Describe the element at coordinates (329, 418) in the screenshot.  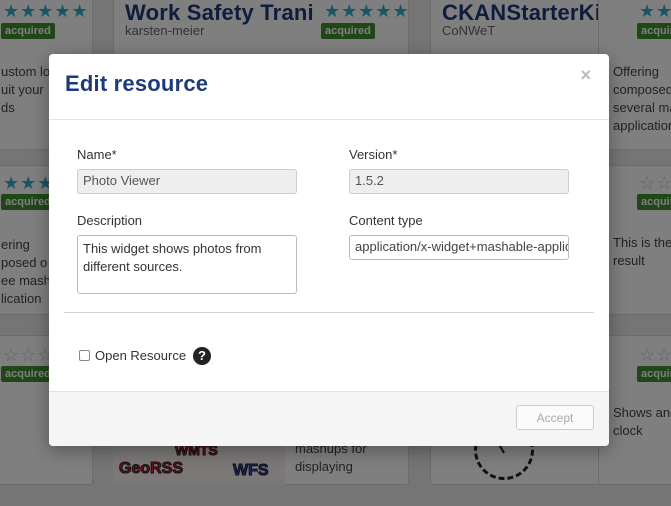
I see `modal-footer: Accept` at that location.